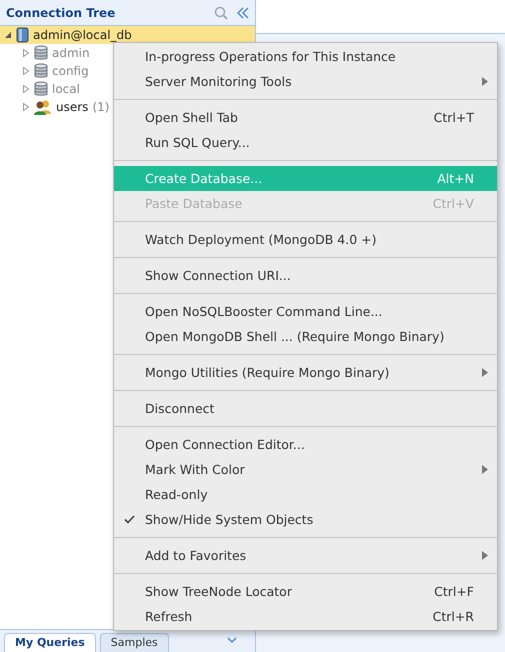 The image size is (505, 652). I want to click on tree-label: users, so click(72, 107).